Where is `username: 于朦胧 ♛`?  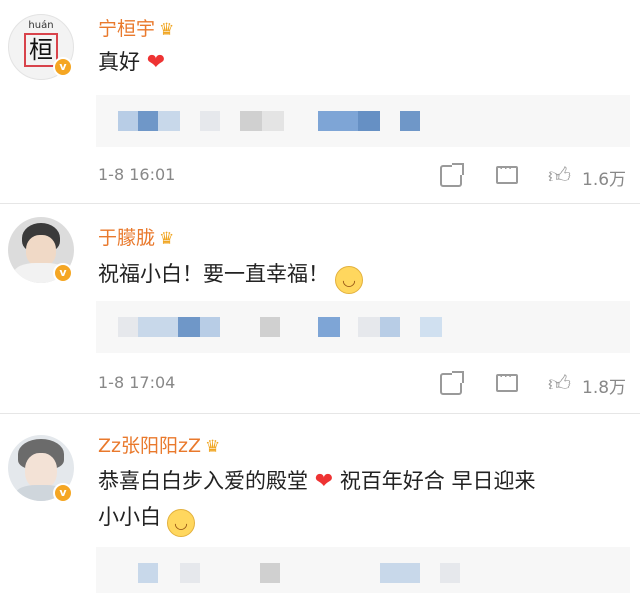 username: 于朦胧 ♛ is located at coordinates (136, 236).